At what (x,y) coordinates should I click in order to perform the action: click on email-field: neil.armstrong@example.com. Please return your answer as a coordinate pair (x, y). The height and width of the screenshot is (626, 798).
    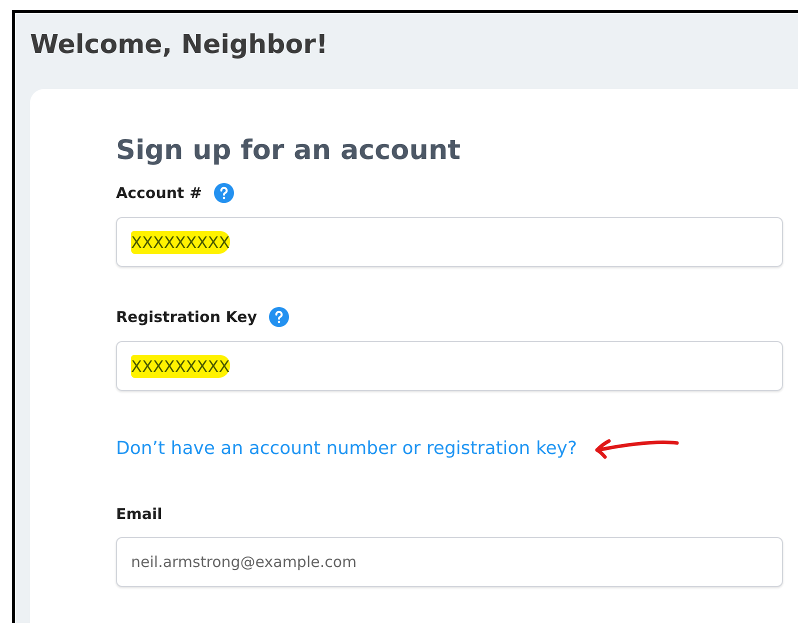
    Looking at the image, I should click on (449, 562).